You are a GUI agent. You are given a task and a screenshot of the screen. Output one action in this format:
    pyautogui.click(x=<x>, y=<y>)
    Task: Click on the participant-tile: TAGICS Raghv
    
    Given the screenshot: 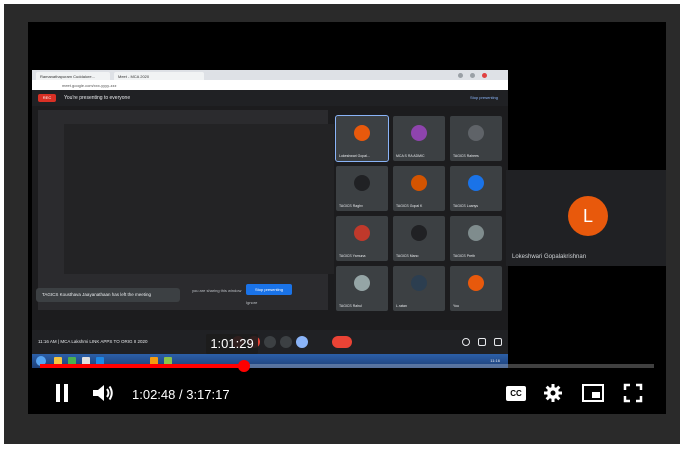 What is the action you would take?
    pyautogui.click(x=362, y=188)
    